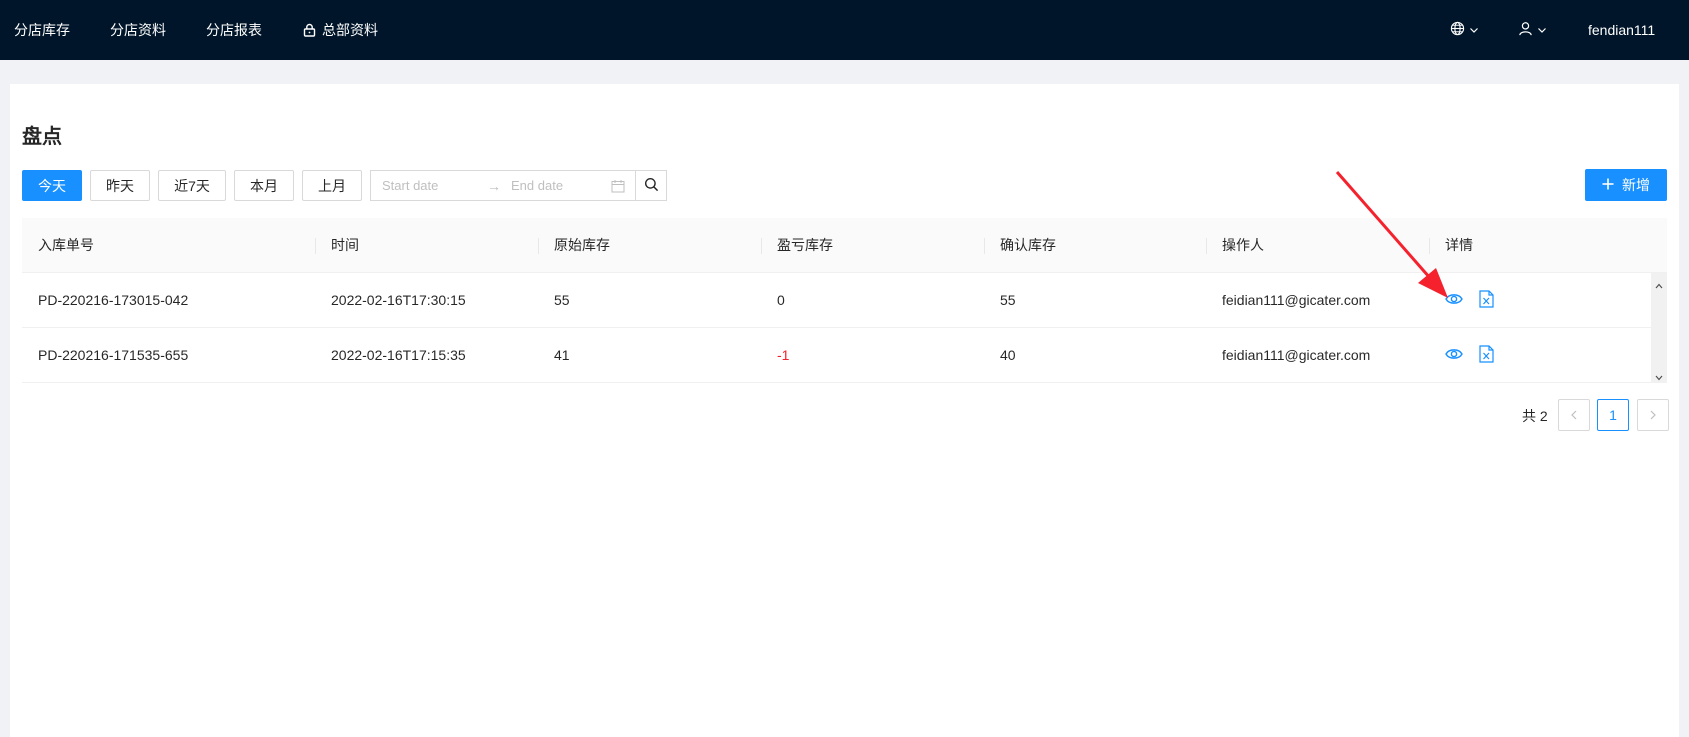 Image resolution: width=1689 pixels, height=737 pixels. What do you see at coordinates (1659, 328) in the screenshot?
I see `table-scrollbar` at bounding box center [1659, 328].